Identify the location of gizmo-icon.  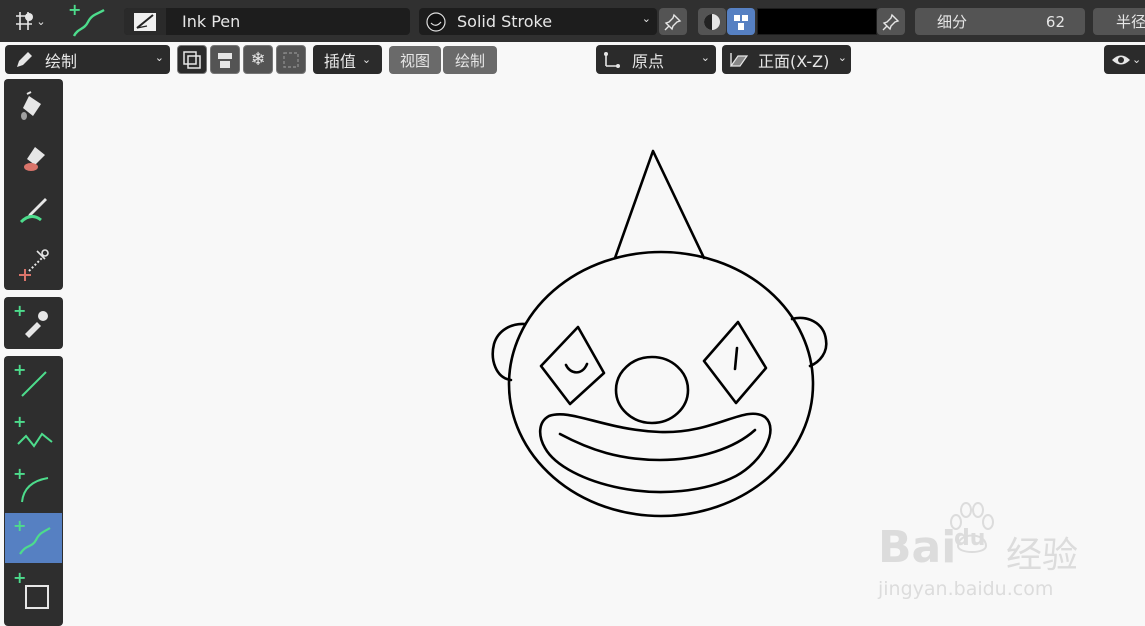
(25, 21).